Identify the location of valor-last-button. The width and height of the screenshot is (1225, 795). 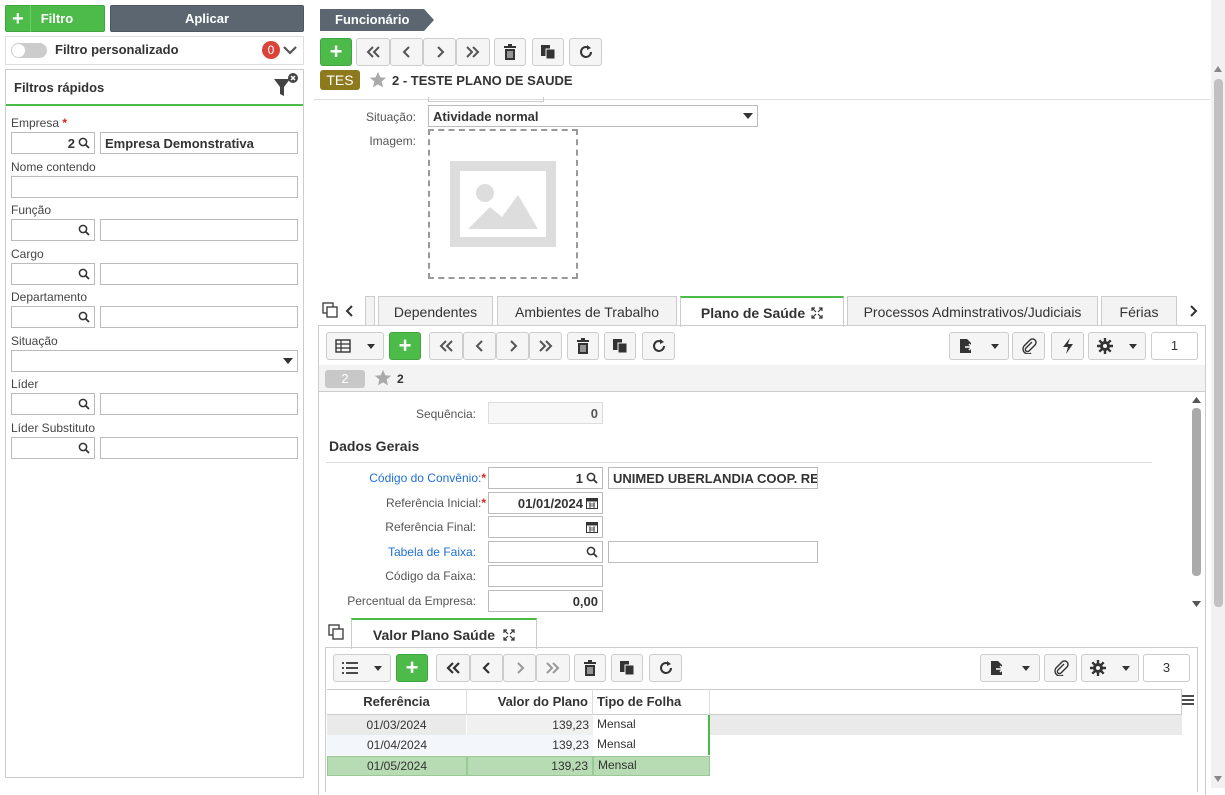
(553, 668).